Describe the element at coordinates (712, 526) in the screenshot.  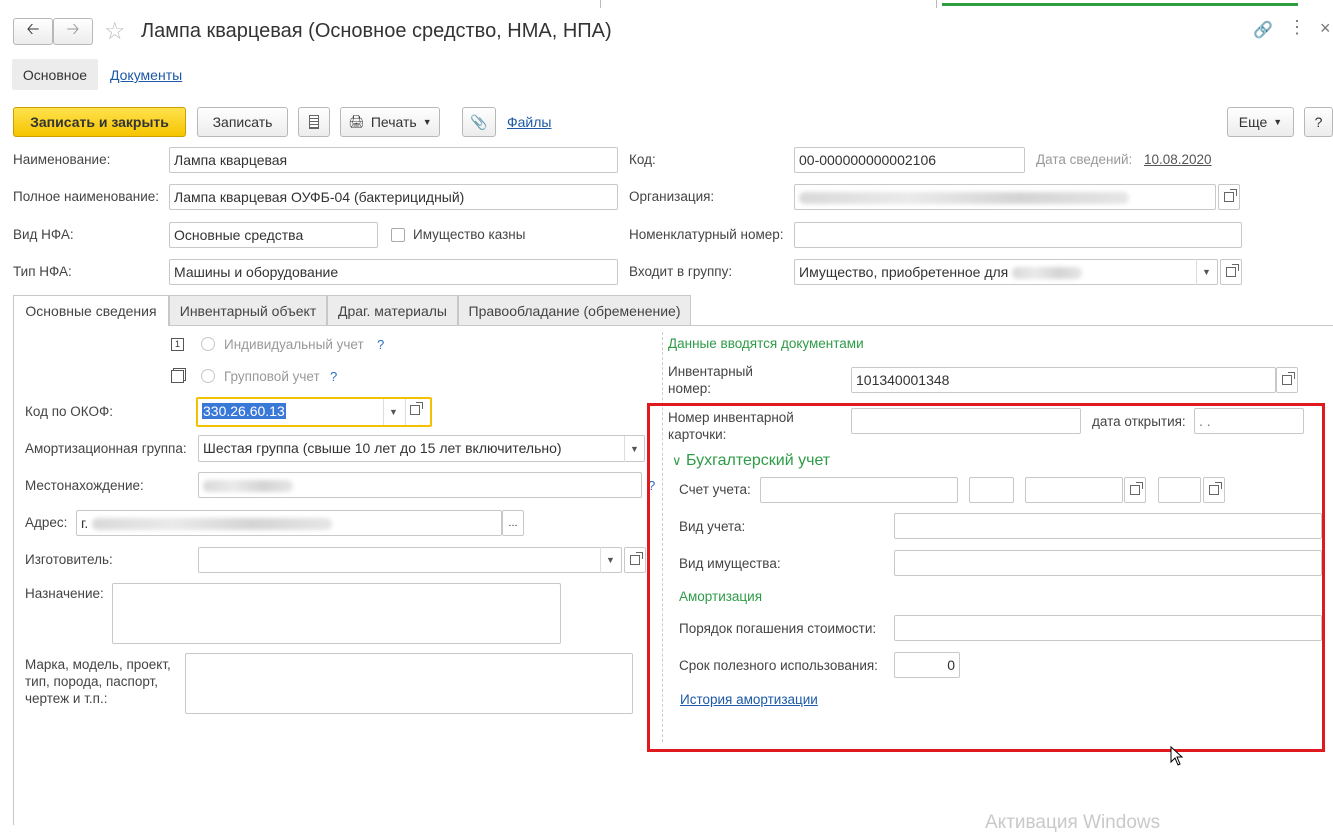
I see `acc-kind-label: Вид учета:` at that location.